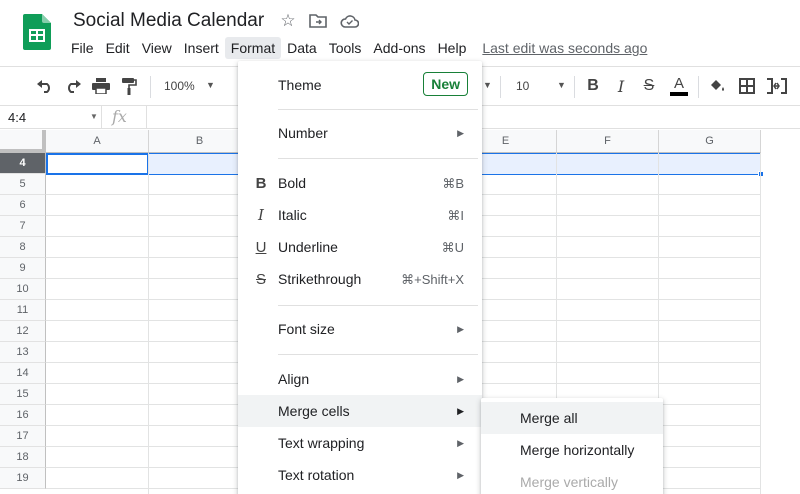 The width and height of the screenshot is (800, 494). What do you see at coordinates (306, 329) in the screenshot?
I see `menu-item-label: Font size` at bounding box center [306, 329].